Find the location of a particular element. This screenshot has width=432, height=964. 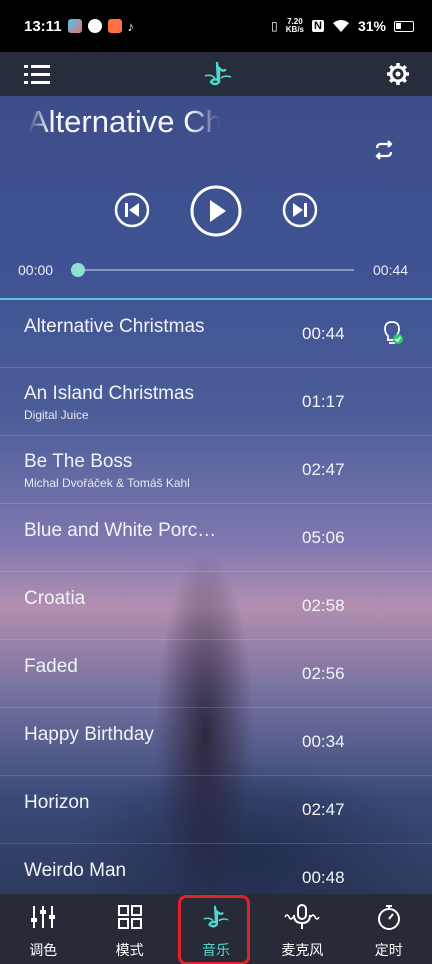

list-item: Alternative Christmas 00:44 is located at coordinates (216, 334).